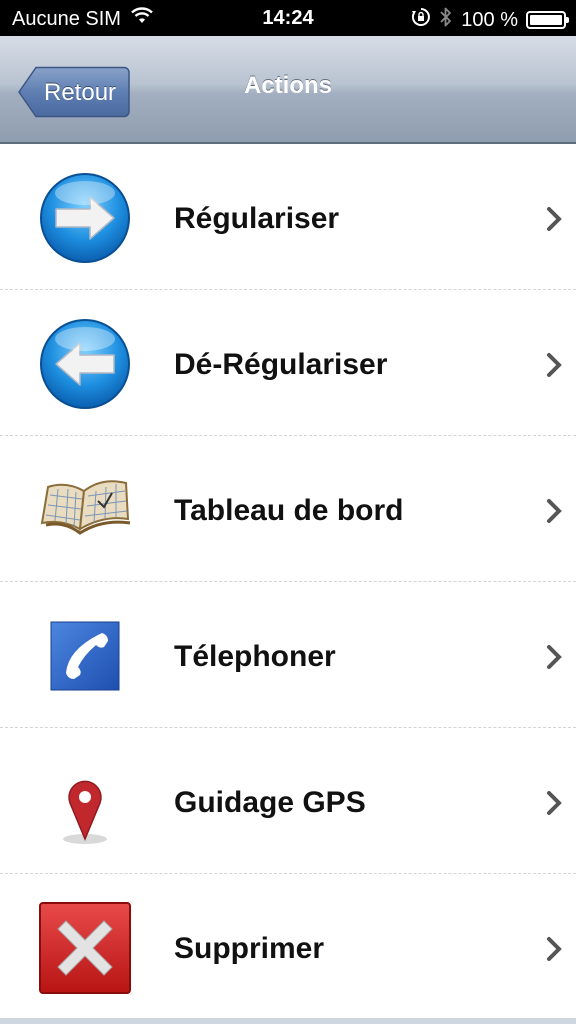 The image size is (576, 1024). Describe the element at coordinates (547, 20) in the screenshot. I see `battery-icon` at that location.